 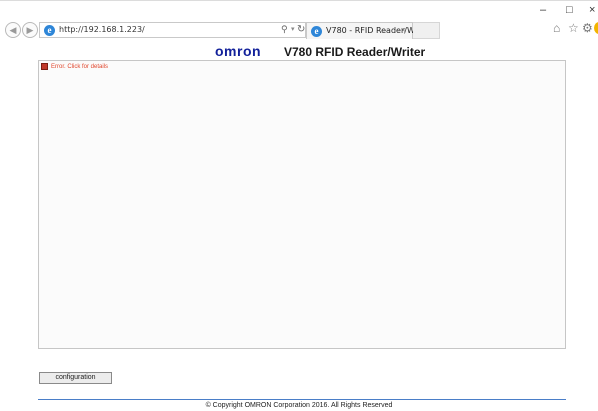 I want to click on error-link: Error. Click for details, so click(x=74, y=66).